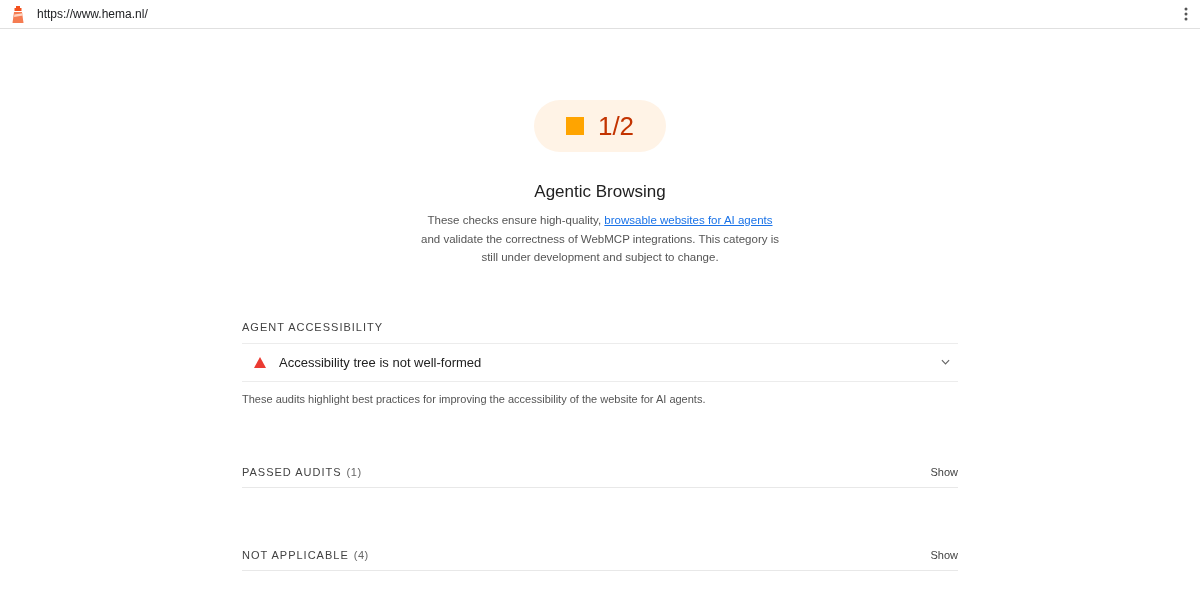 This screenshot has height=590, width=1200. What do you see at coordinates (354, 471) in the screenshot?
I see `audit-count: (1)` at bounding box center [354, 471].